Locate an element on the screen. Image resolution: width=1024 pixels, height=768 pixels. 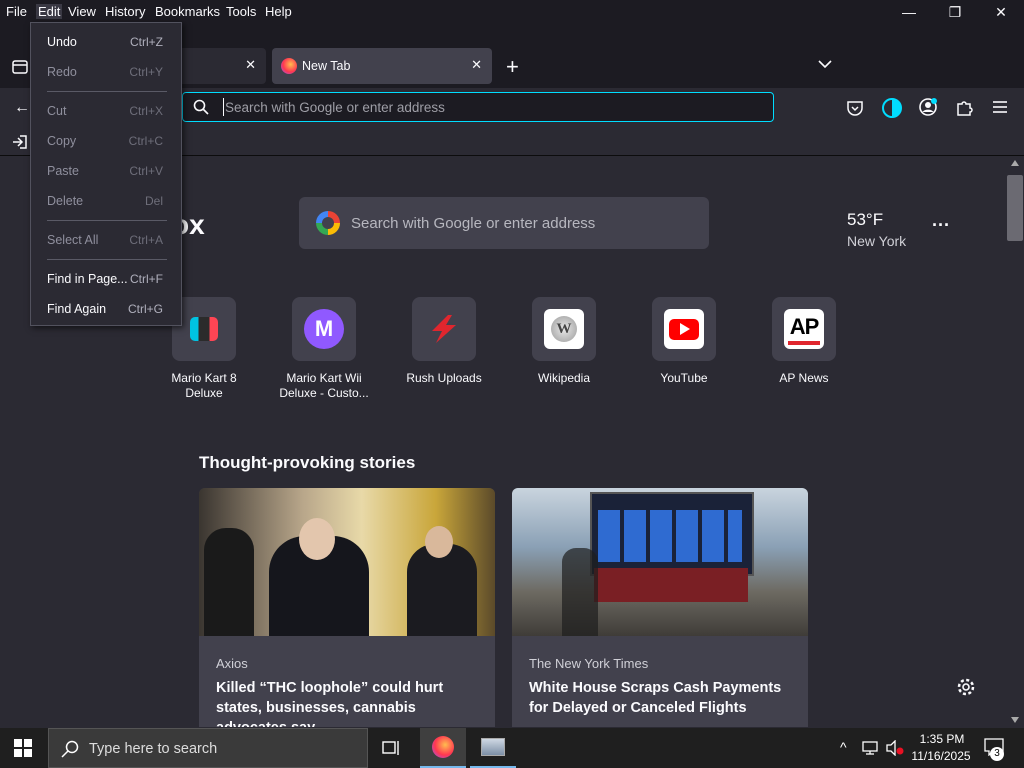
stories-heading: Thought-provoking stories is located at coordinates (307, 462).